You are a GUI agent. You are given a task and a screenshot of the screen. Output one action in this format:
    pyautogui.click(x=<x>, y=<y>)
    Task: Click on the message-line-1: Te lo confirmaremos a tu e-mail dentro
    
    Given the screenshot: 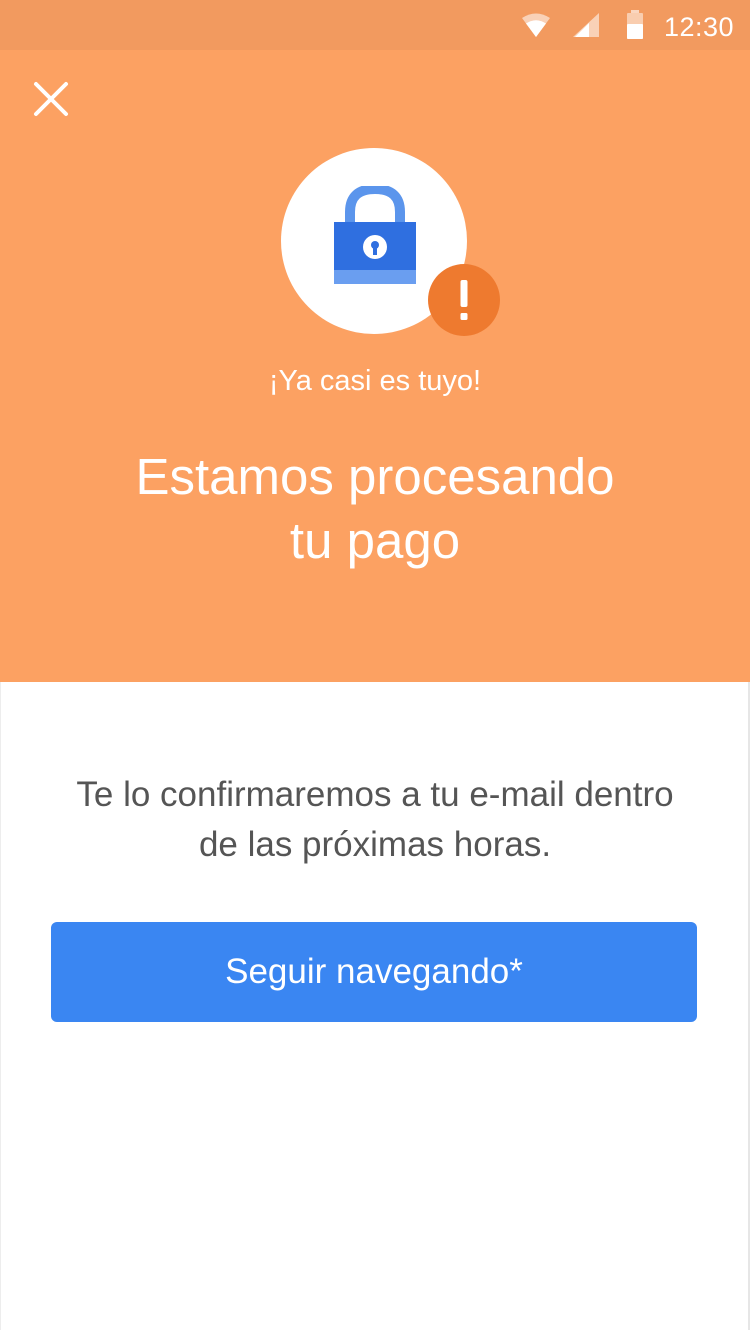 What is the action you would take?
    pyautogui.click(x=375, y=794)
    